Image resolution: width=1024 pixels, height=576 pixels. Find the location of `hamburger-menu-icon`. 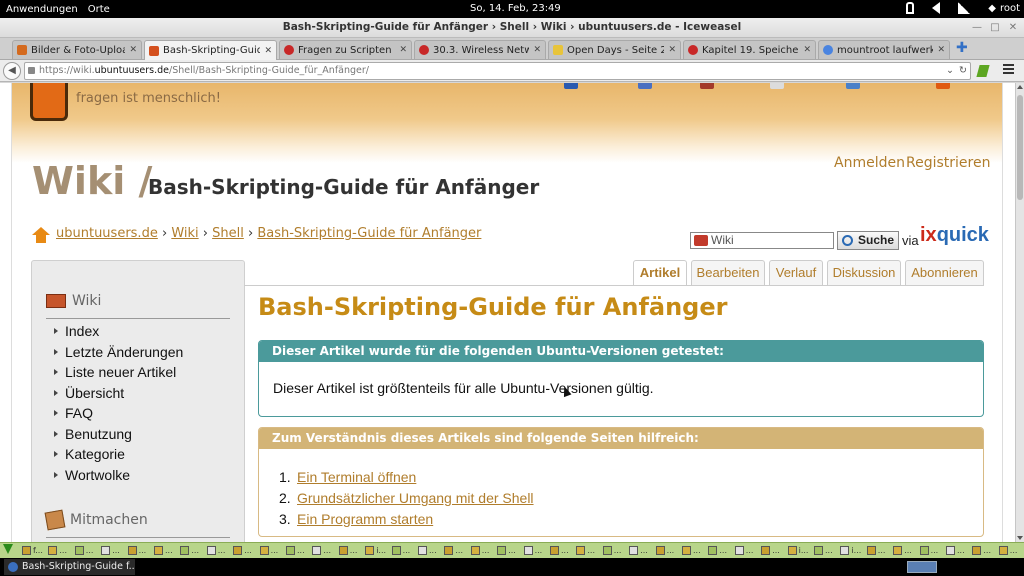

hamburger-menu-icon is located at coordinates (1010, 71).